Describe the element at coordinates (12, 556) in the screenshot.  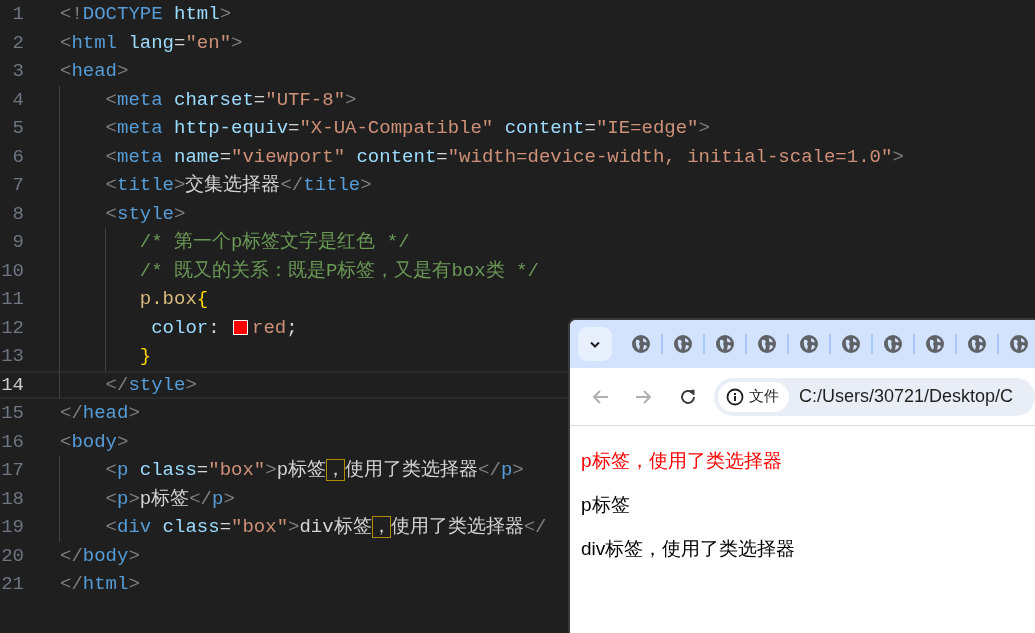
I see `line-number: 20` at that location.